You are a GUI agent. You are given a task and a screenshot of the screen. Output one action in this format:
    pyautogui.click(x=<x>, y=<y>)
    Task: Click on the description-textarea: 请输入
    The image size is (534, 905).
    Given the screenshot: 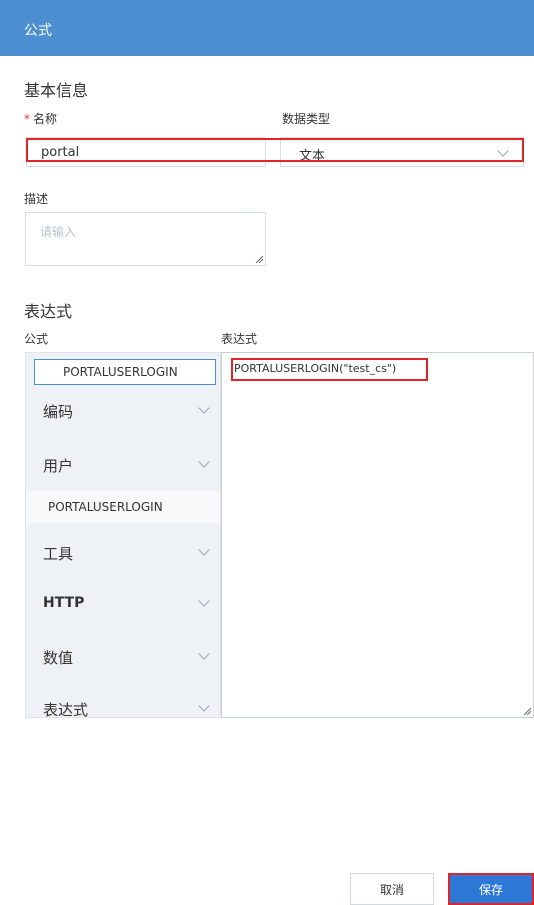 What is the action you would take?
    pyautogui.click(x=145, y=239)
    